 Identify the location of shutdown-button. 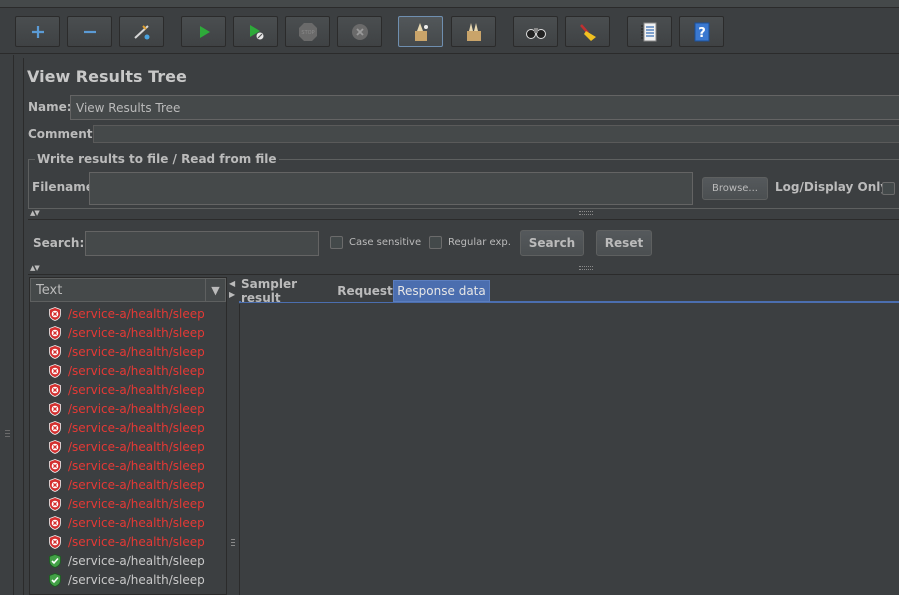
(359, 31).